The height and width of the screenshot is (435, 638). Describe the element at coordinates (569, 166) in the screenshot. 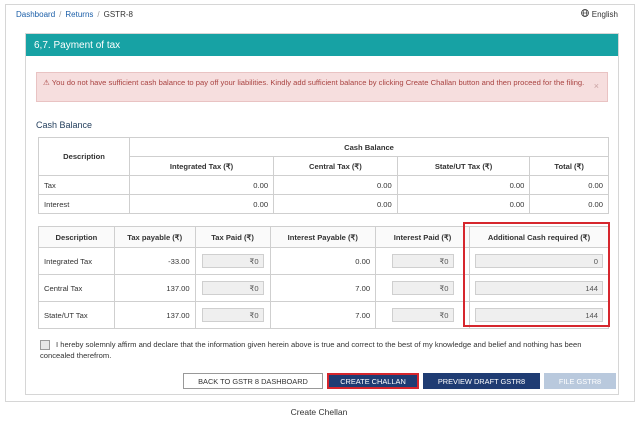

I see `column-header: Total (₹)` at that location.